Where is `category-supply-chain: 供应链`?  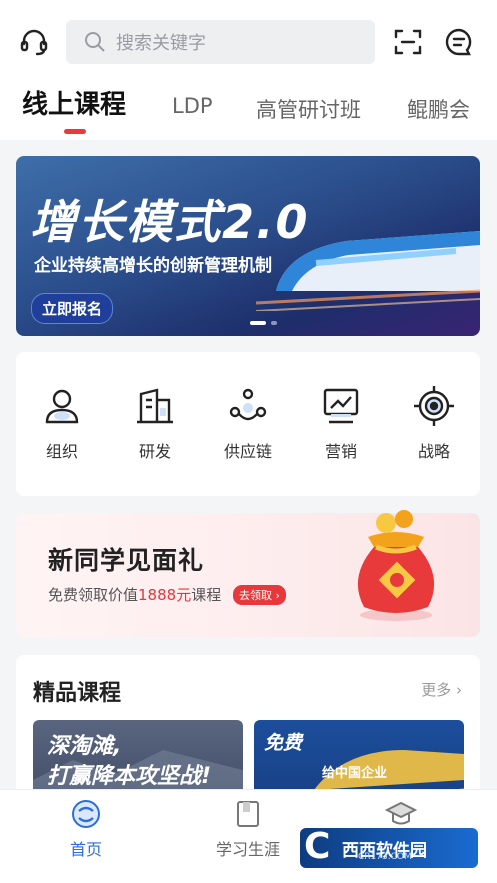
category-supply-chain: 供应链 is located at coordinates (248, 423).